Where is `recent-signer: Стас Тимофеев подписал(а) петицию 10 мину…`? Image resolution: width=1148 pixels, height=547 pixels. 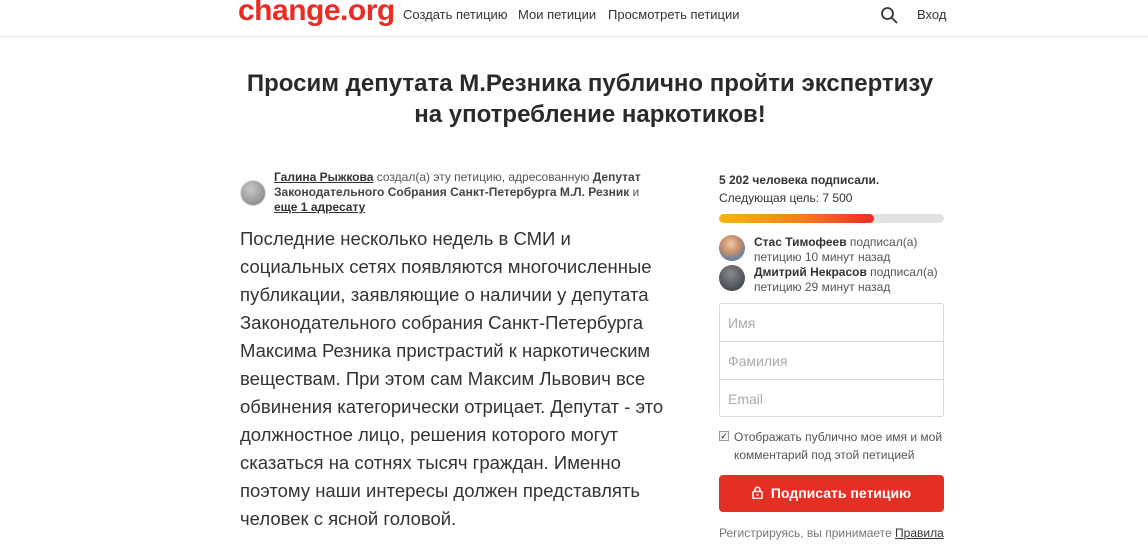 recent-signer: Стас Тимофеев подписал(а) петицию 10 мину… is located at coordinates (834, 250).